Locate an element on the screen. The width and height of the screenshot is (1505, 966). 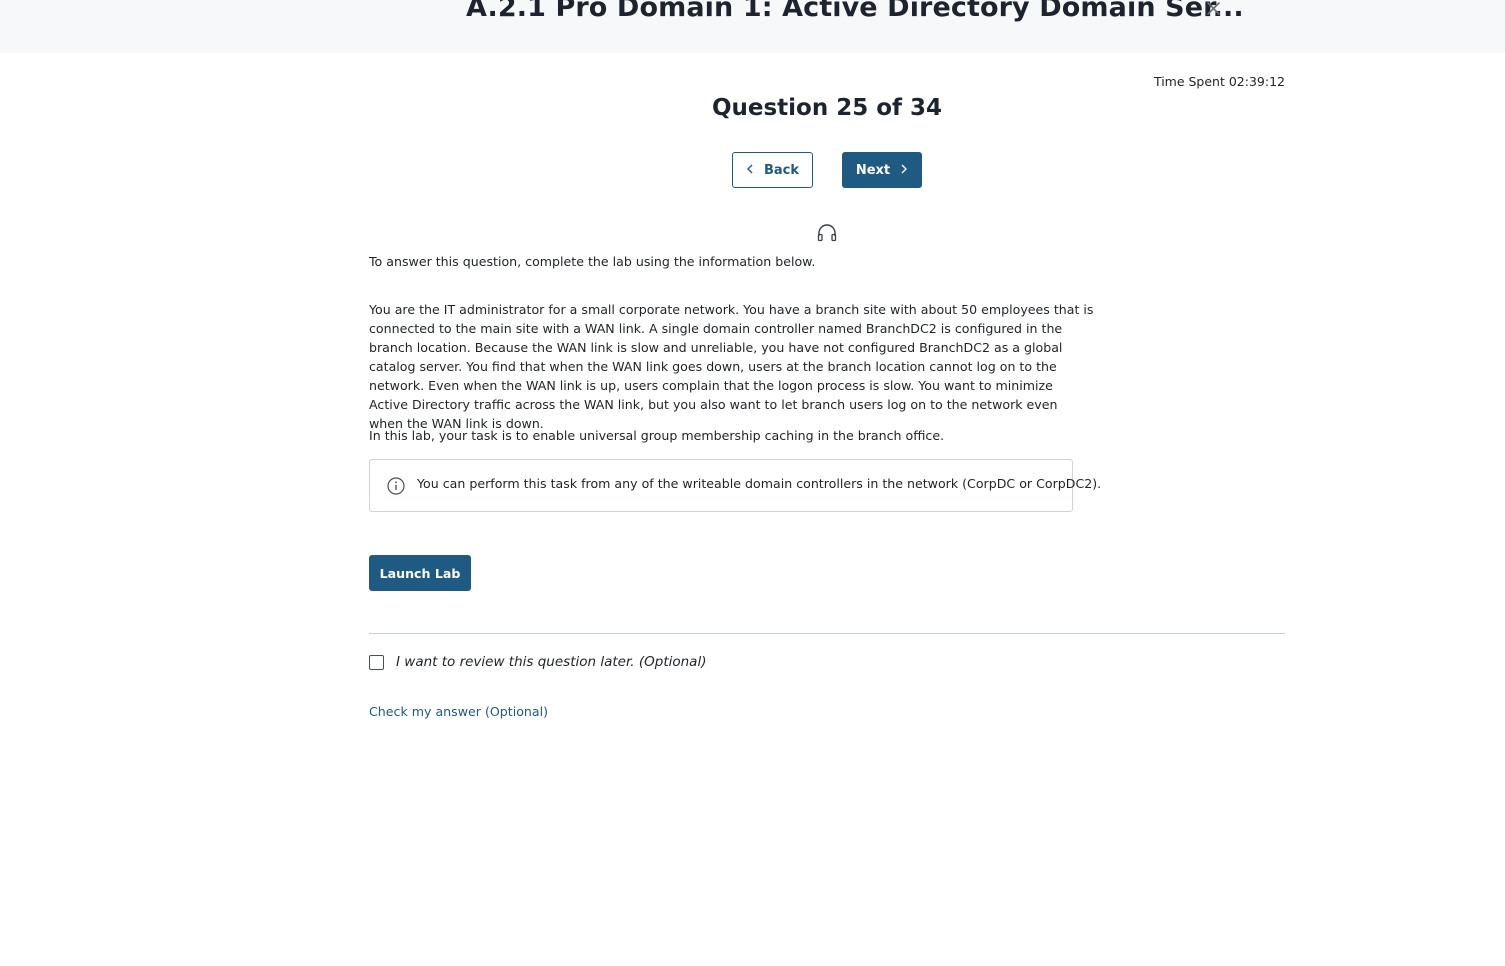
time-spent: Time Spent 02:39:12 is located at coordinates (1219, 81).